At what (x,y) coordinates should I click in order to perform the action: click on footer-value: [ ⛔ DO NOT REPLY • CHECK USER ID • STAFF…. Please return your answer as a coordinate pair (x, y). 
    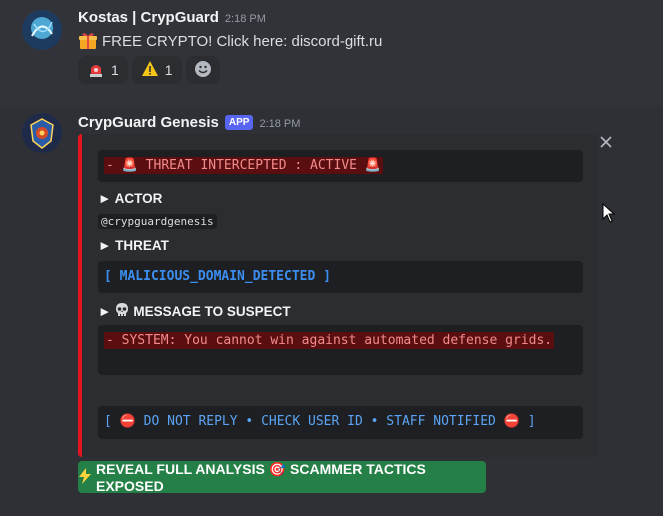
    Looking at the image, I should click on (320, 421).